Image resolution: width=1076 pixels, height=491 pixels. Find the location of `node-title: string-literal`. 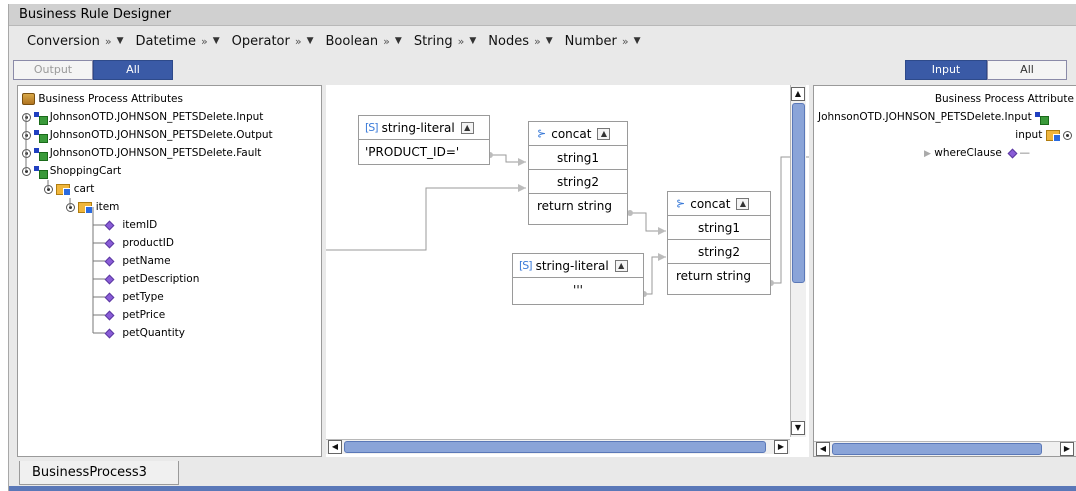

node-title: string-literal is located at coordinates (418, 127).